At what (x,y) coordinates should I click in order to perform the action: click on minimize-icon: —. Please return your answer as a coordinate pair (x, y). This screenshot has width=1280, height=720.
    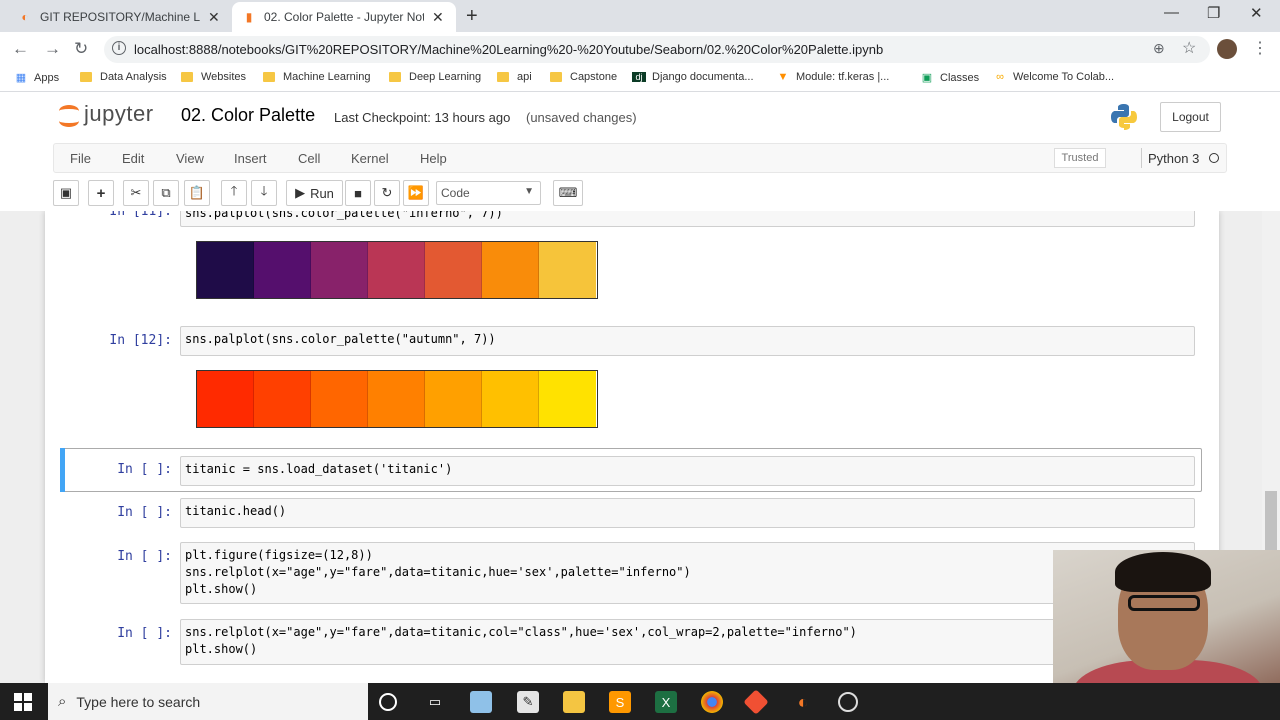
    Looking at the image, I should click on (1171, 12).